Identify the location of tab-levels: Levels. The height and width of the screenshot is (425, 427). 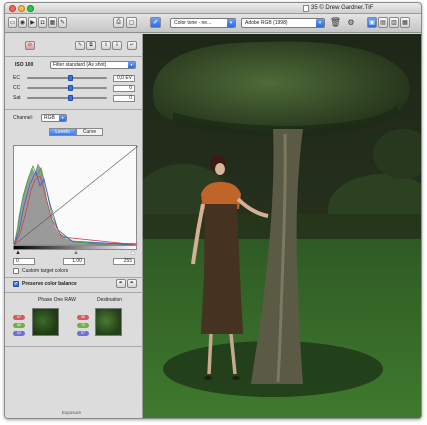
(62, 132).